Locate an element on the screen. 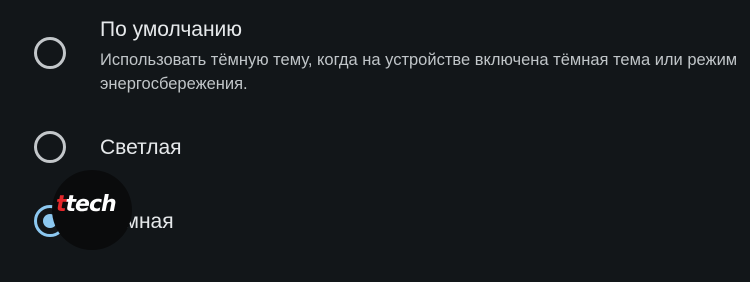 The image size is (750, 282). radio-default is located at coordinates (50, 53).